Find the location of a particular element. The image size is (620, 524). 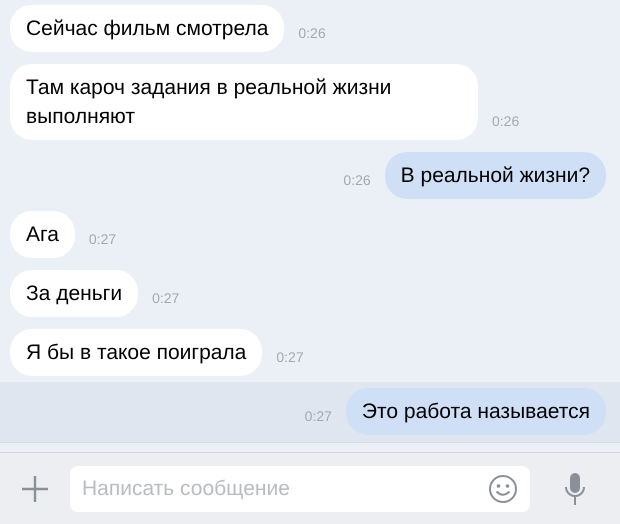

message-bubble: Ага is located at coordinates (42, 234).